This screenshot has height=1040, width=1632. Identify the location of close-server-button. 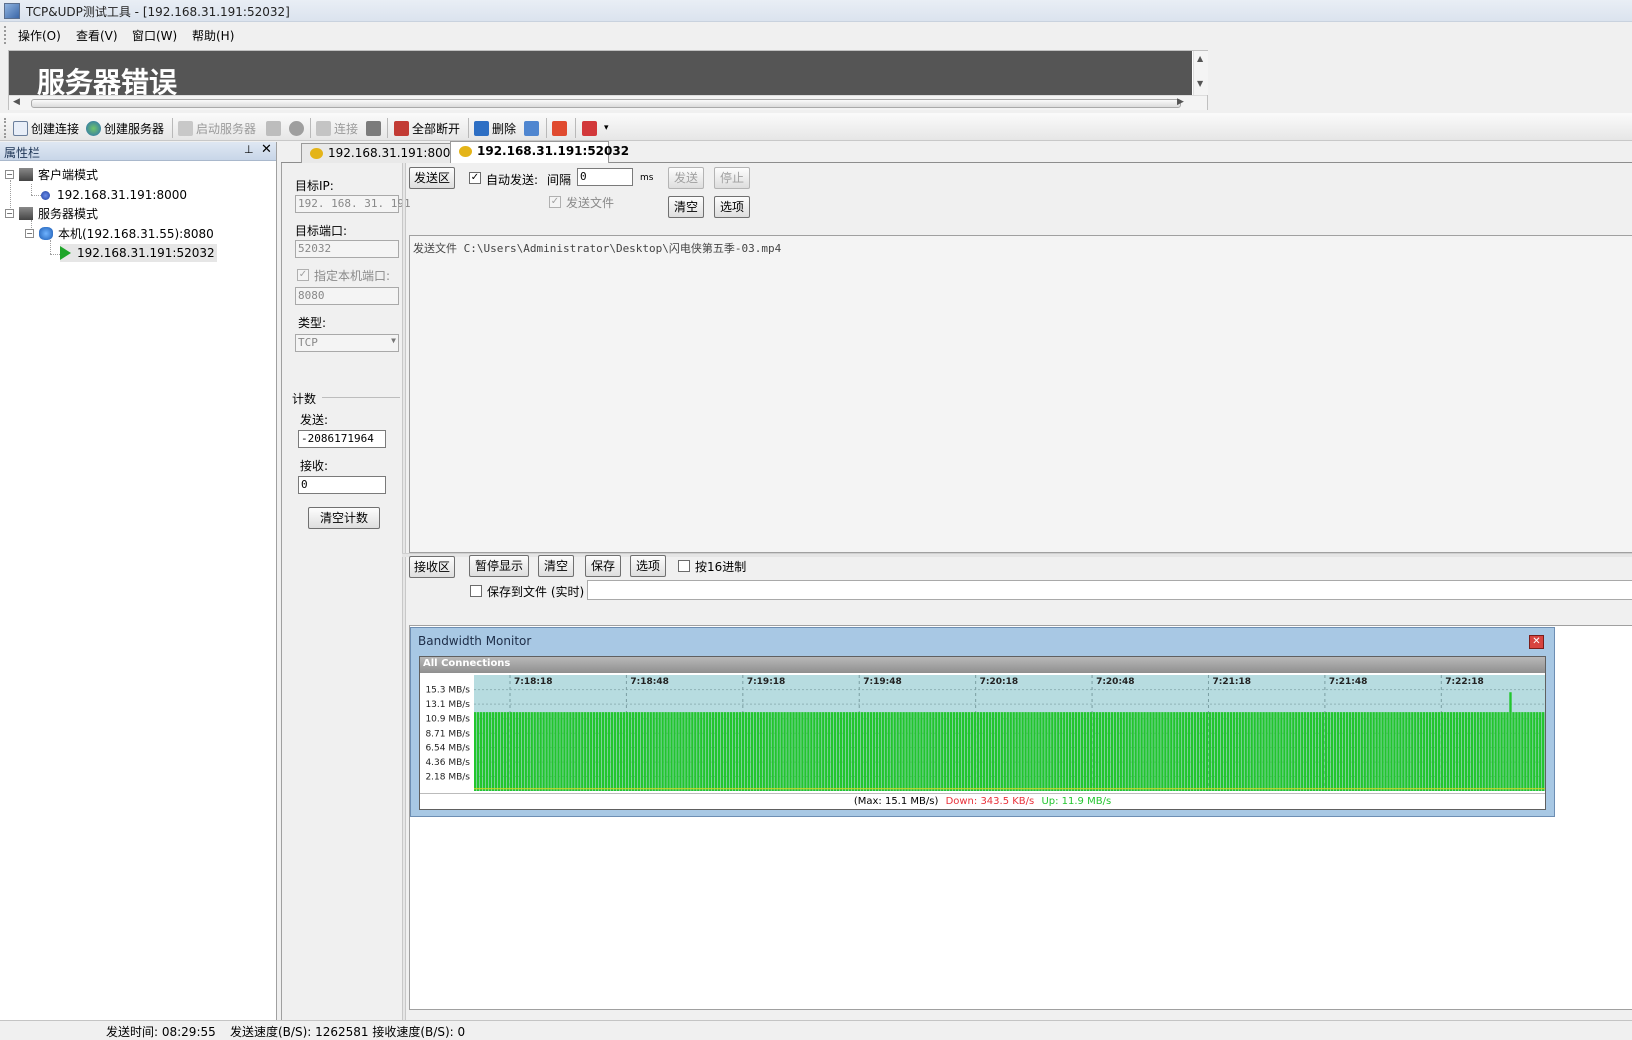
(296, 128).